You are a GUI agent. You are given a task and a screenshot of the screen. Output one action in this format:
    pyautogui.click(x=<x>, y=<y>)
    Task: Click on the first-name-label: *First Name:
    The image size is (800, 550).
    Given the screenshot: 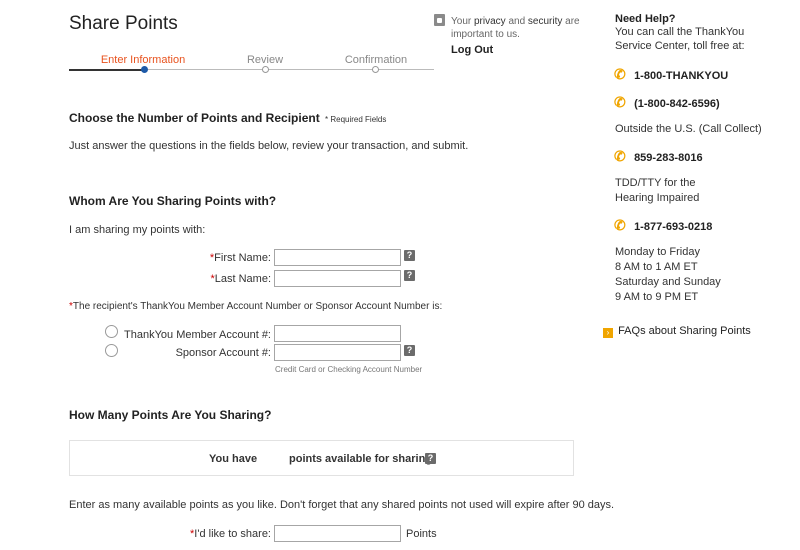 What is the action you would take?
    pyautogui.click(x=240, y=258)
    